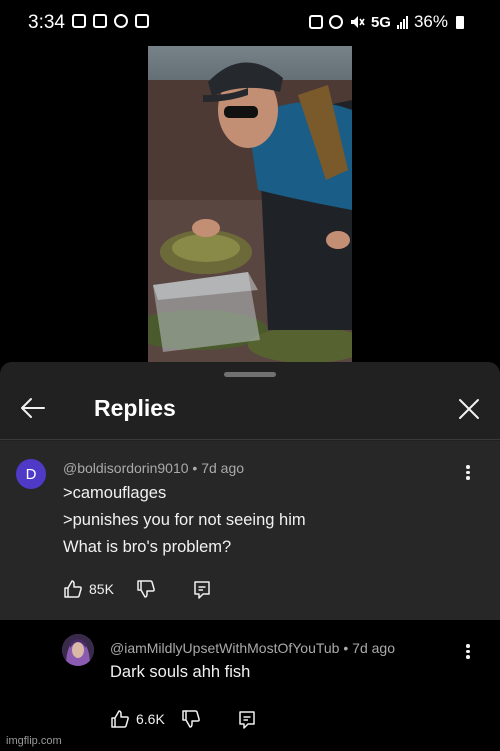 The image size is (500, 751). Describe the element at coordinates (223, 468) in the screenshot. I see `comment-age: 7d ago` at that location.